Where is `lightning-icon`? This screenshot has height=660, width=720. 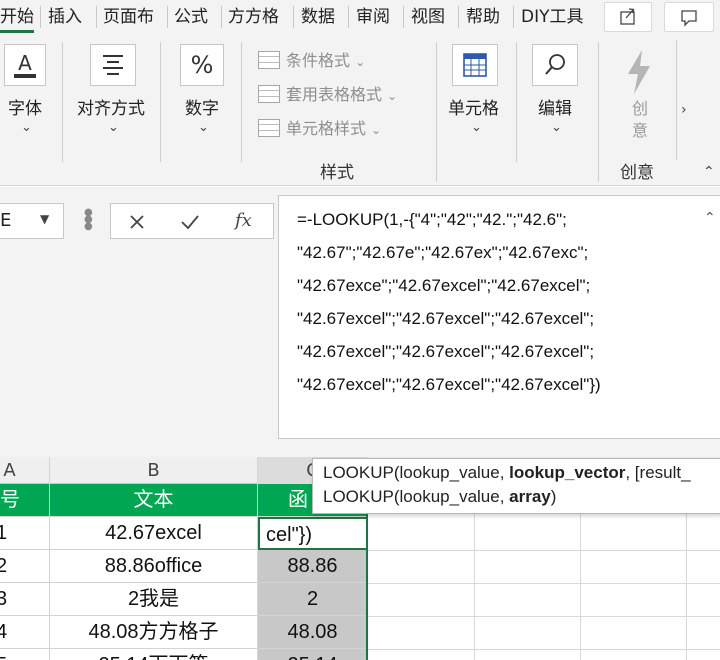
lightning-icon is located at coordinates (639, 72).